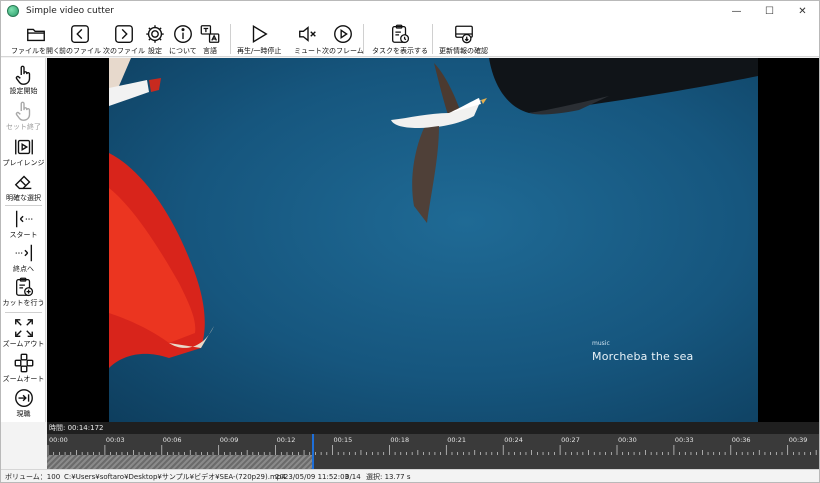 The image size is (820, 483). I want to click on toolbar: ファイルを開く 前のファイル 次のファイル 設定 について 言語 再生/一時停止, so click(410, 39).